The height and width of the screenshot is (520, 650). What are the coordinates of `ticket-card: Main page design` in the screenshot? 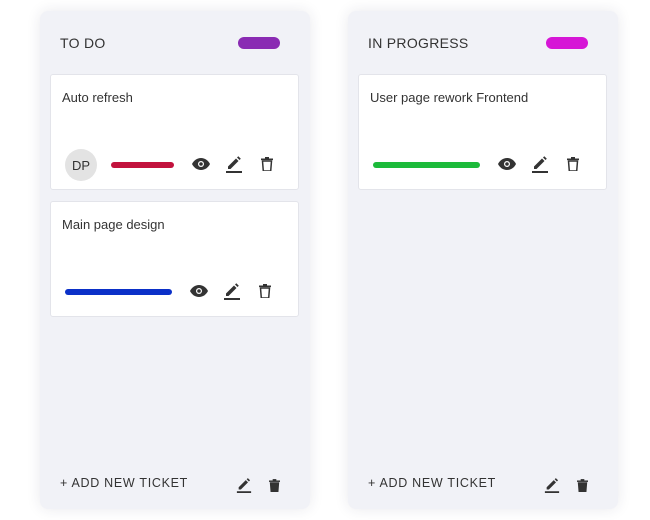 It's located at (174, 259).